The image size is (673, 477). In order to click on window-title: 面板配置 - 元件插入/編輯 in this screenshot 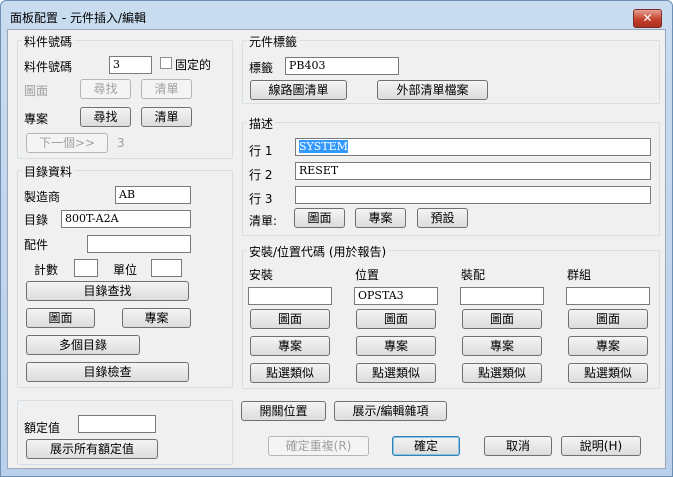, I will do `click(78, 18)`.